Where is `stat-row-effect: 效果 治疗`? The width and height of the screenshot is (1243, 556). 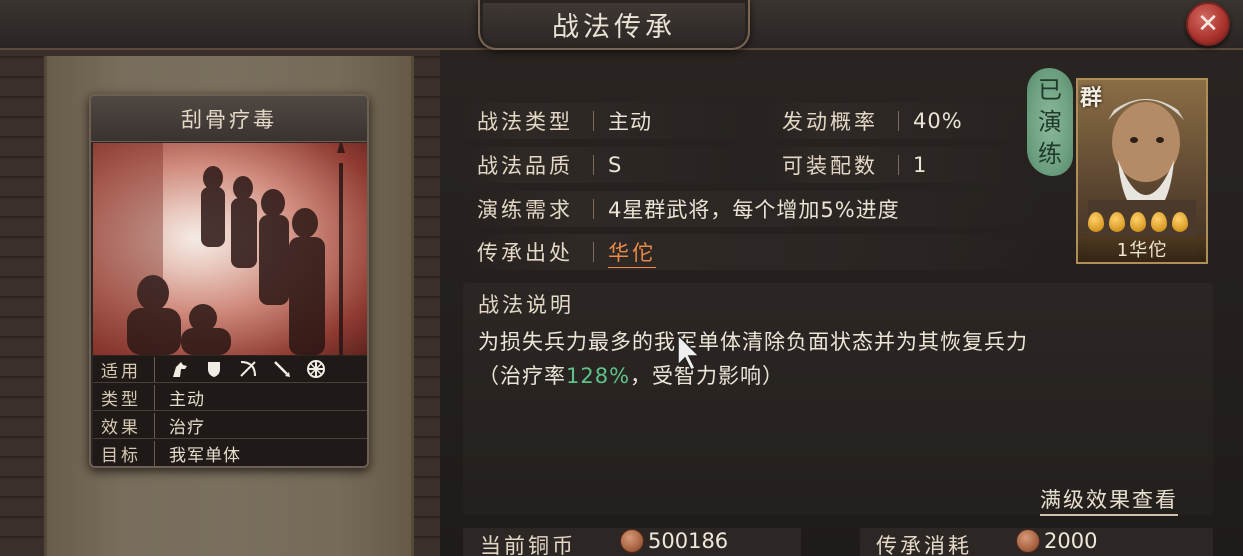 stat-row-effect: 效果 治疗 is located at coordinates (230, 425).